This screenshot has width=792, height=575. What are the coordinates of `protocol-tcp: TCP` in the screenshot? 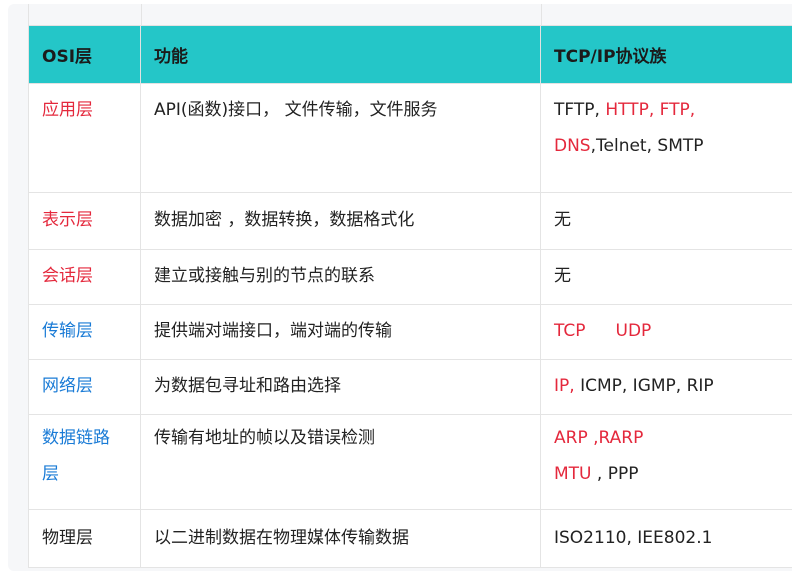 It's located at (570, 331).